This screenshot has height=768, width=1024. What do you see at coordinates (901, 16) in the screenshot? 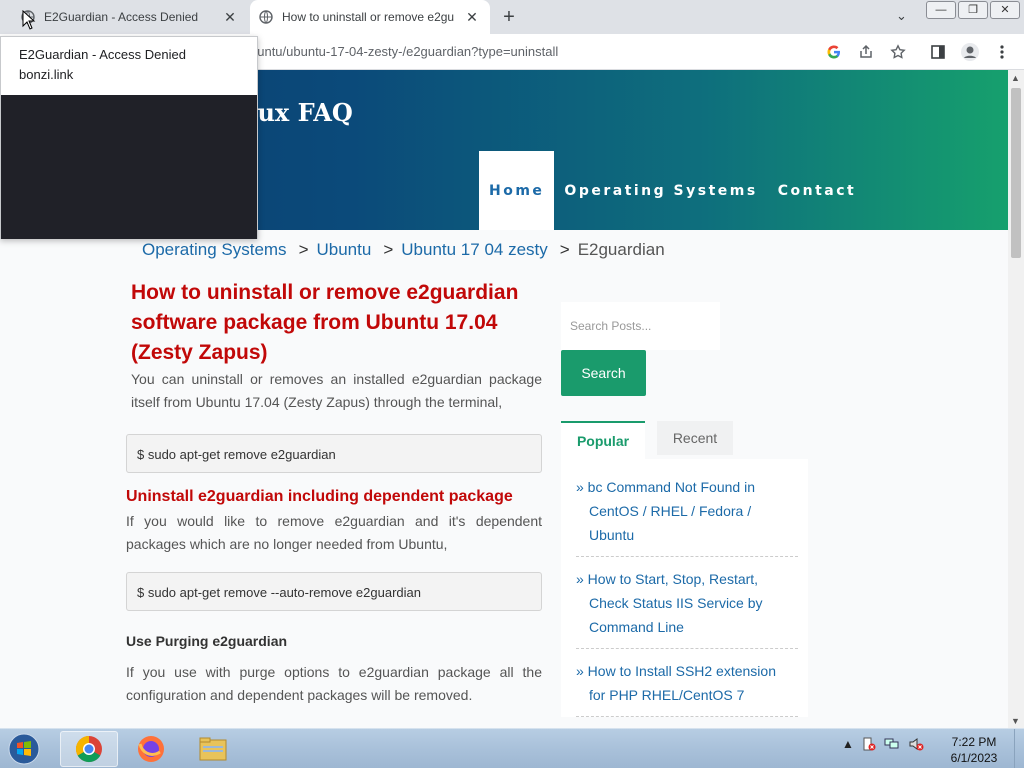
I see `tab-search-icon: ⌄` at bounding box center [901, 16].